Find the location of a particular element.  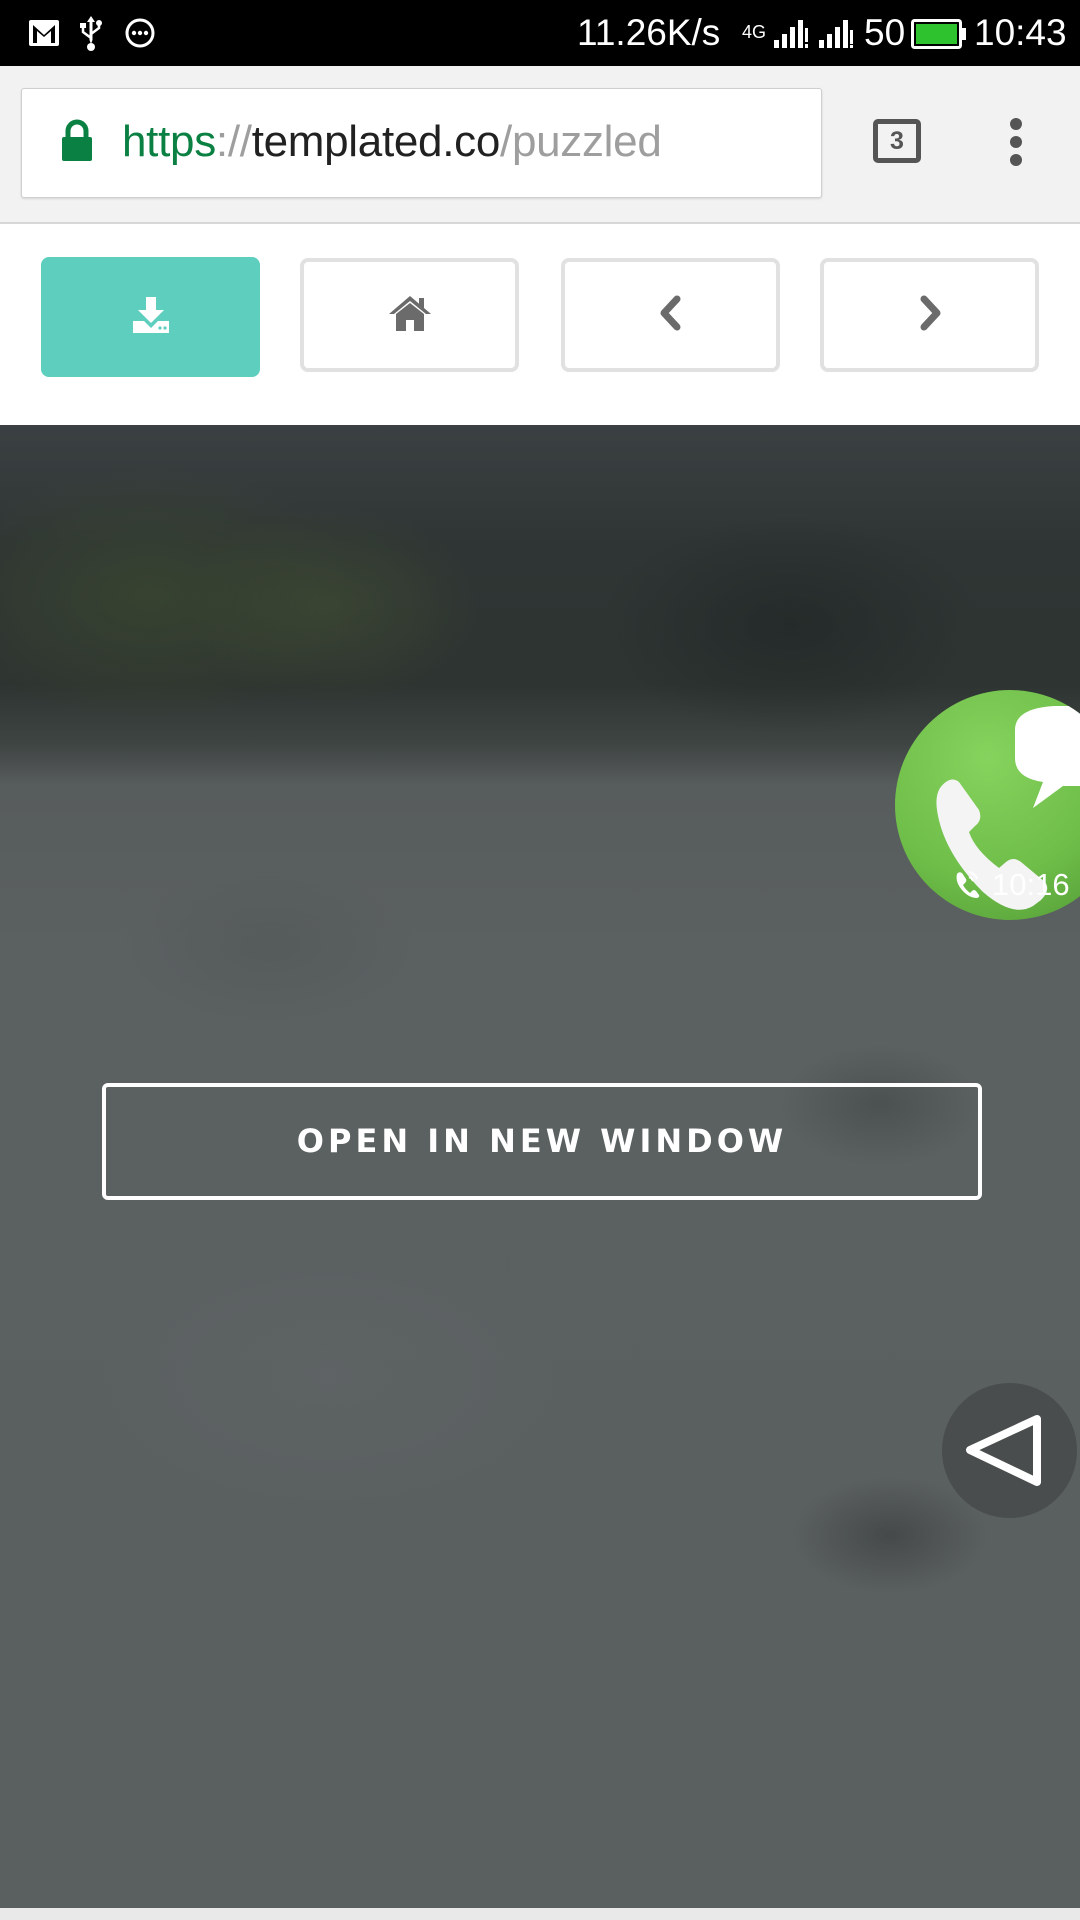

chevron-left-icon is located at coordinates (671, 315).